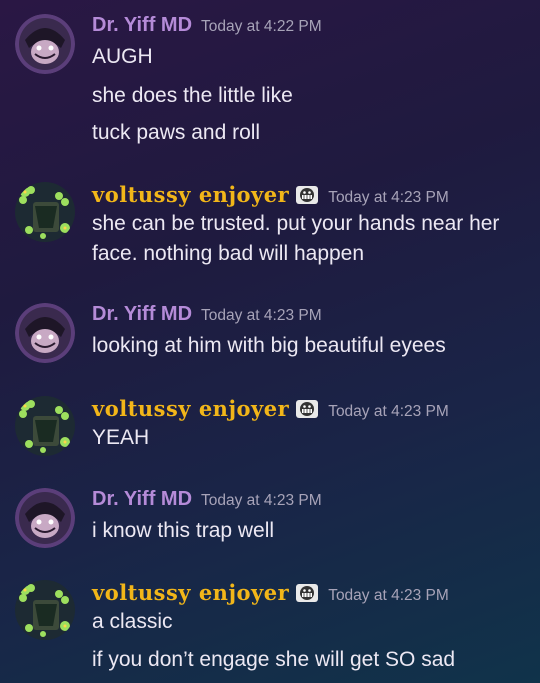 The image size is (540, 683). Describe the element at coordinates (228, 253) in the screenshot. I see `message-text: face. nothing bad will happen` at that location.